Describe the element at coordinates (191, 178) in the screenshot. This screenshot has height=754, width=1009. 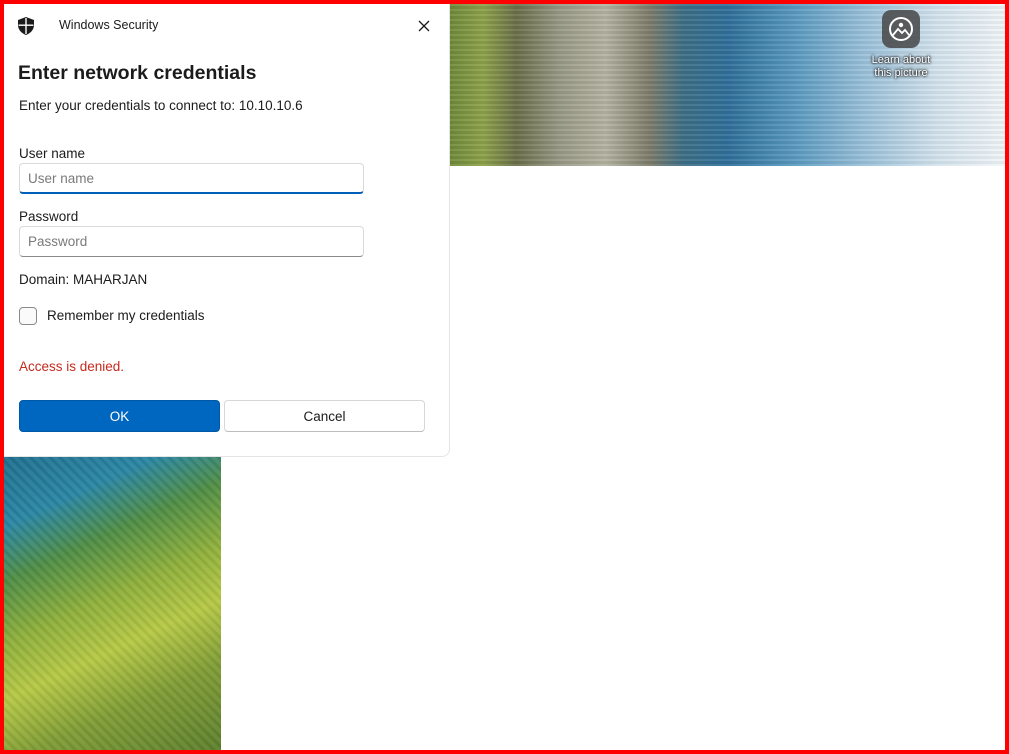
I see `username-input` at that location.